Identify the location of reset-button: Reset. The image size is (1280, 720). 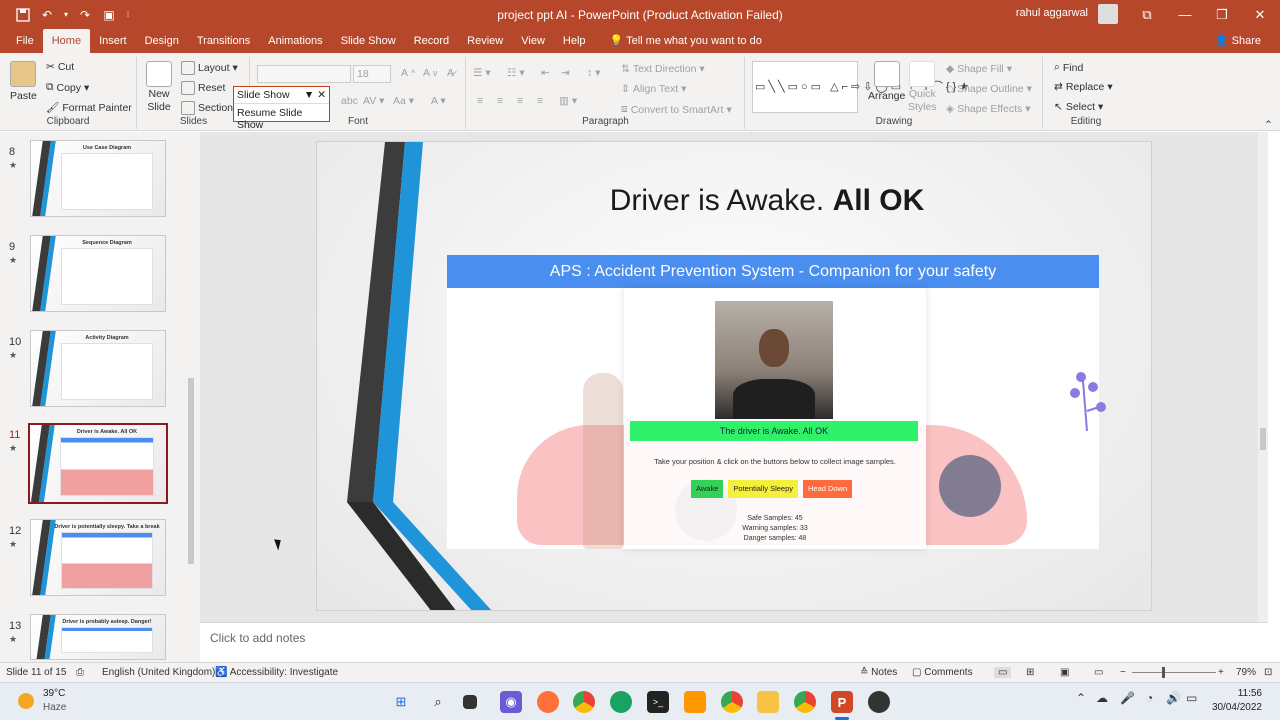
(203, 88).